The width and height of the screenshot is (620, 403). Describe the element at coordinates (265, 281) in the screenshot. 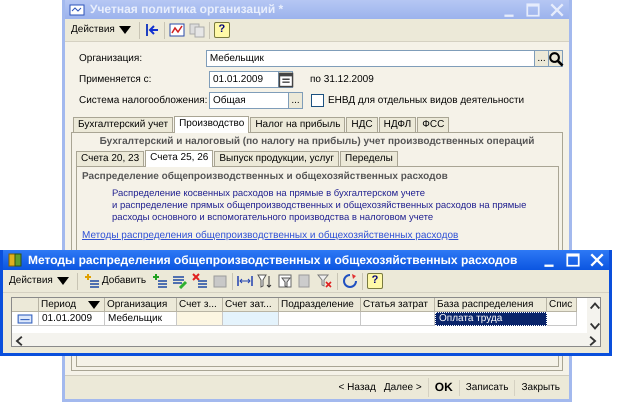

I see `filter-sort-icon` at that location.